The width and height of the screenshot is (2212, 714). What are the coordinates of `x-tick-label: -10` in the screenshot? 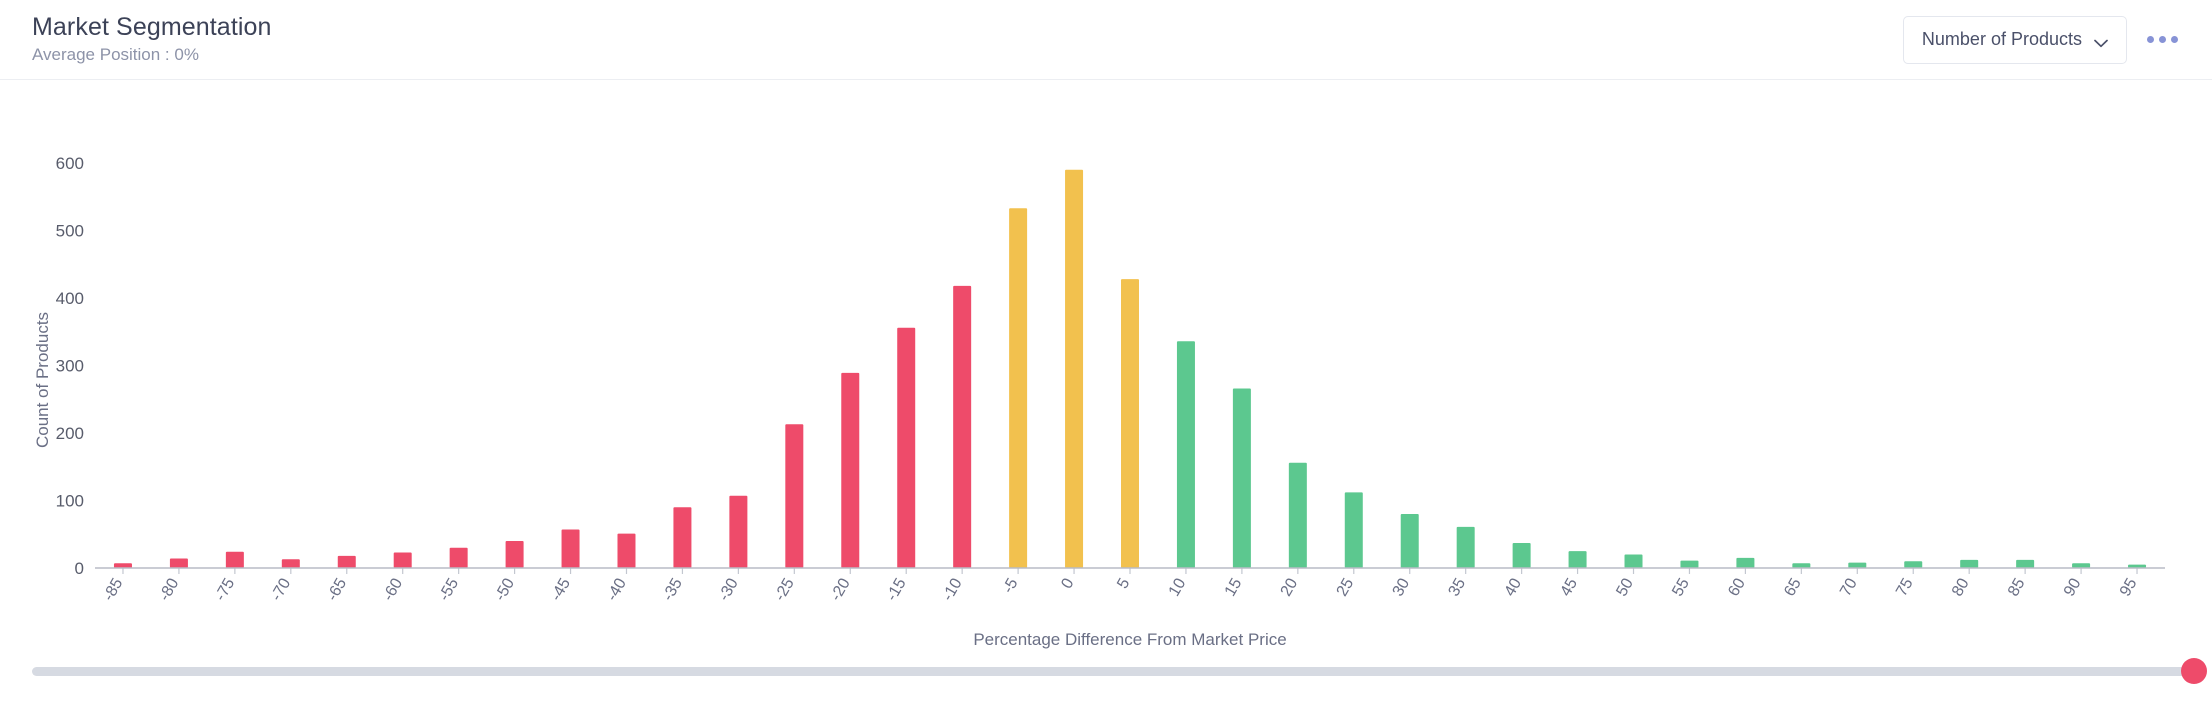 It's located at (952, 589).